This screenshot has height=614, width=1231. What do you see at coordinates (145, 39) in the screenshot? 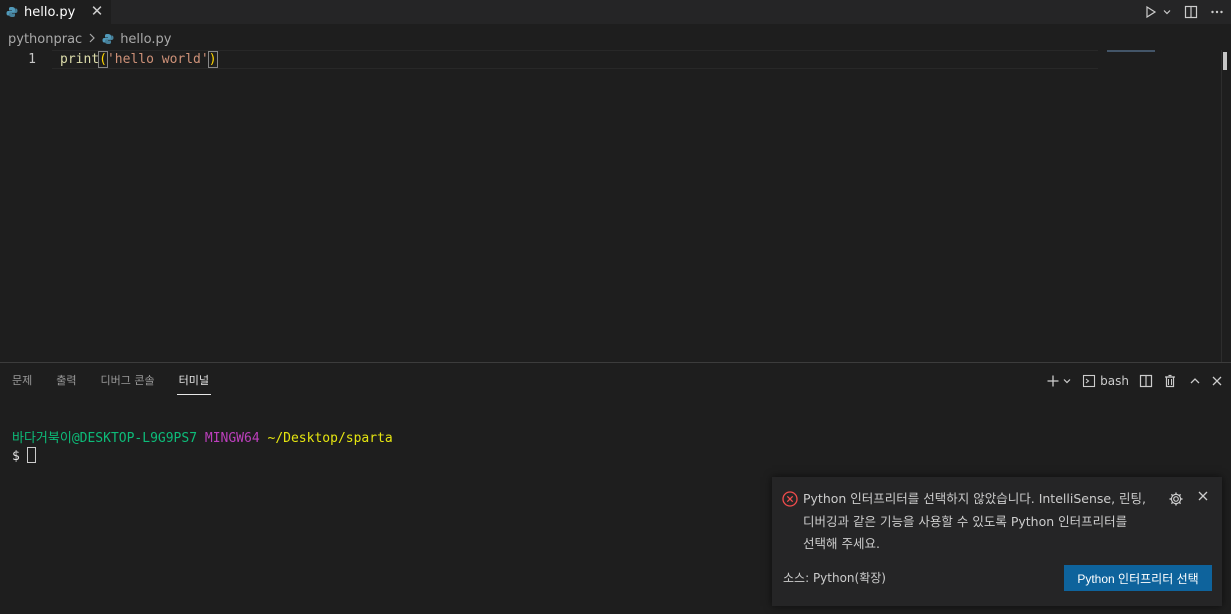
I see `breadcrumb-file: hello.py` at bounding box center [145, 39].